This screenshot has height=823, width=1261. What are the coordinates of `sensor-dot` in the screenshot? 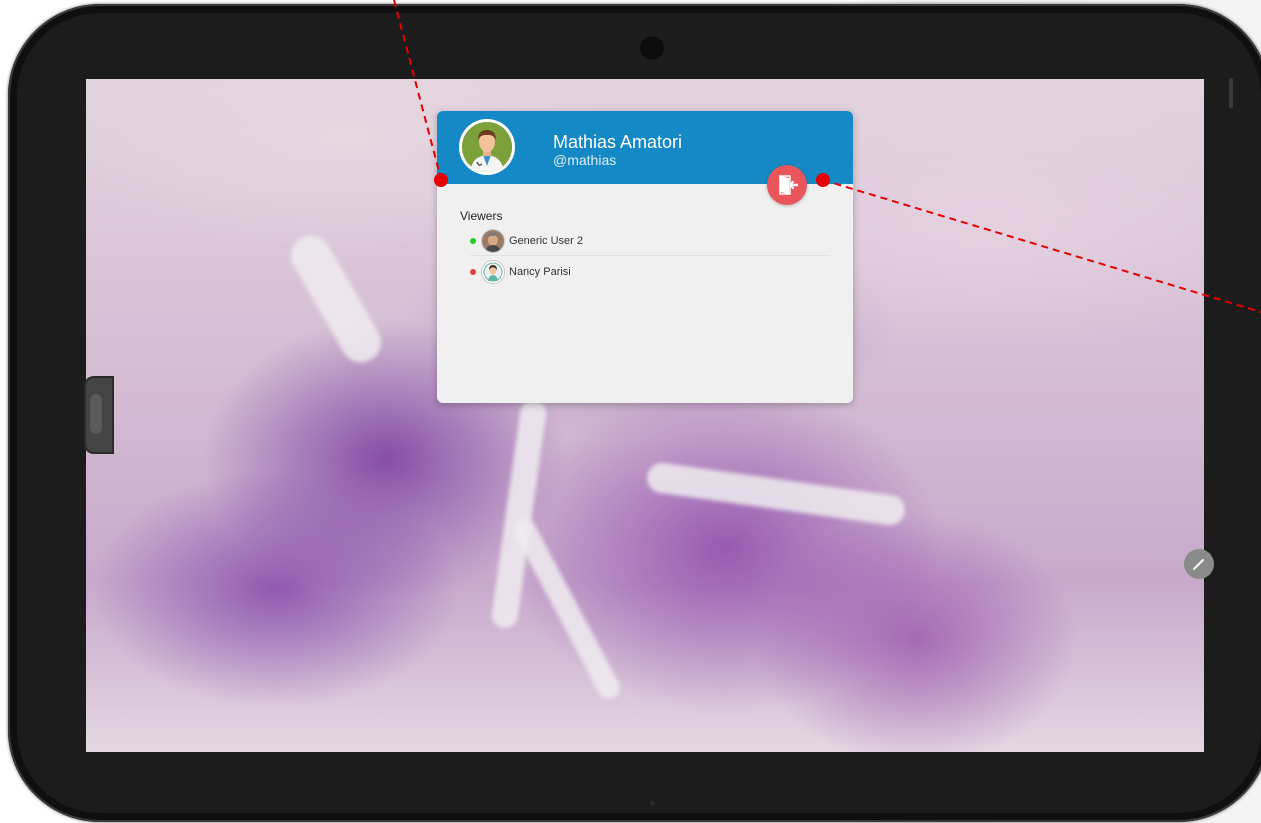 It's located at (652, 803).